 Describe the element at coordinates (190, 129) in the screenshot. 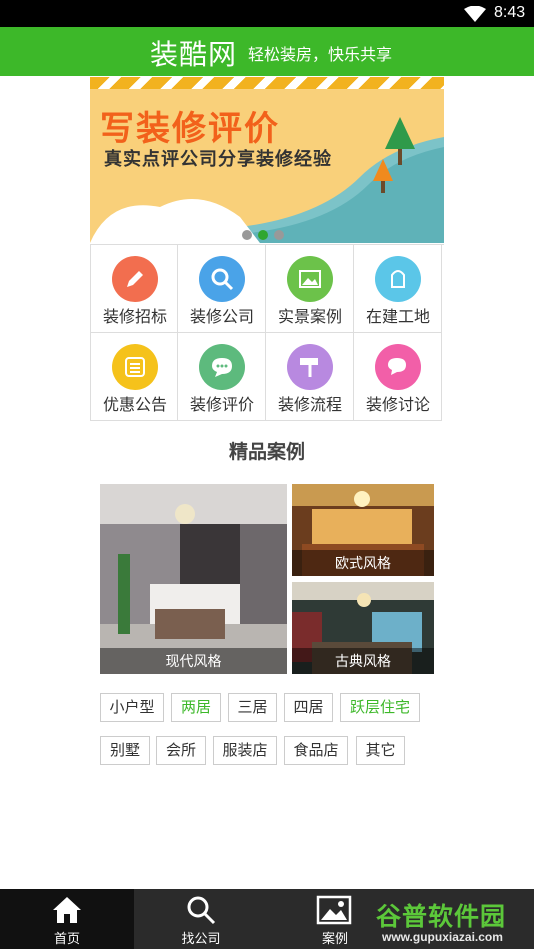

I see `banner-title: 写装修评价` at that location.